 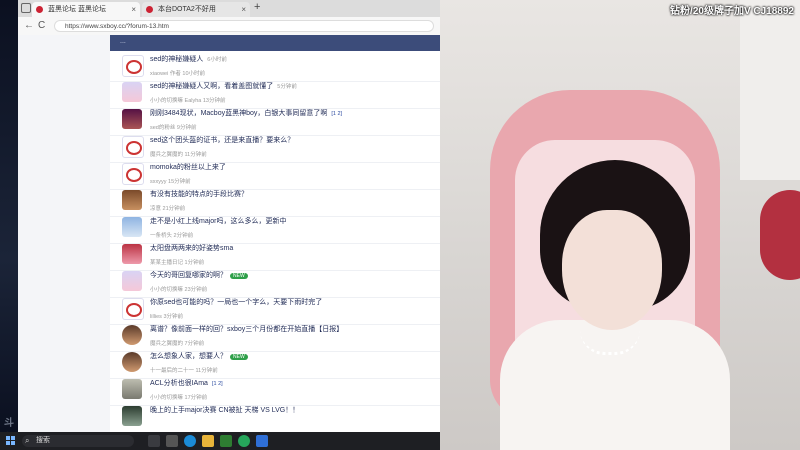 I want to click on app-icon, so click(x=226, y=441).